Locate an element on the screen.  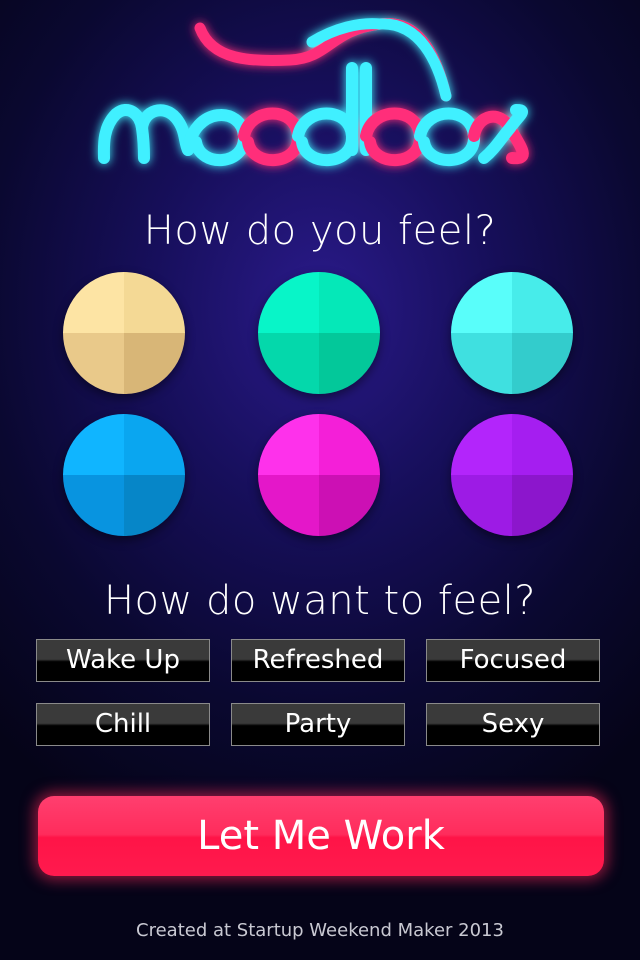
mood-aqua-button is located at coordinates (512, 333).